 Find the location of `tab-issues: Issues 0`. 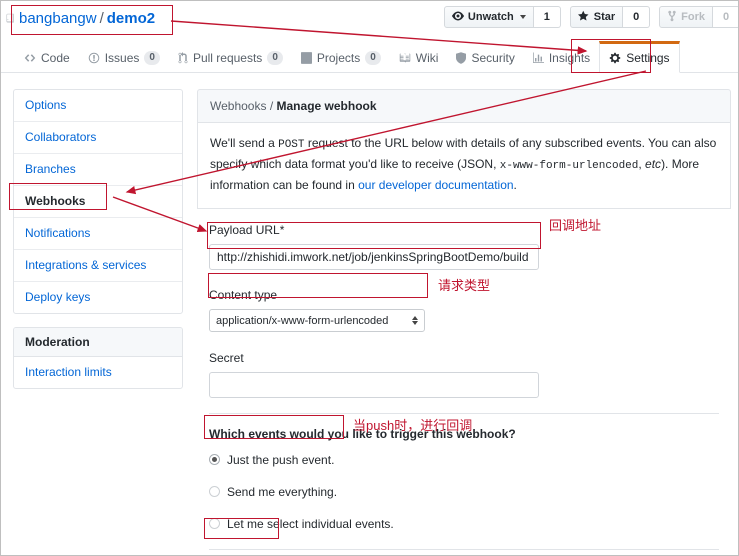

tab-issues: Issues 0 is located at coordinates (124, 56).